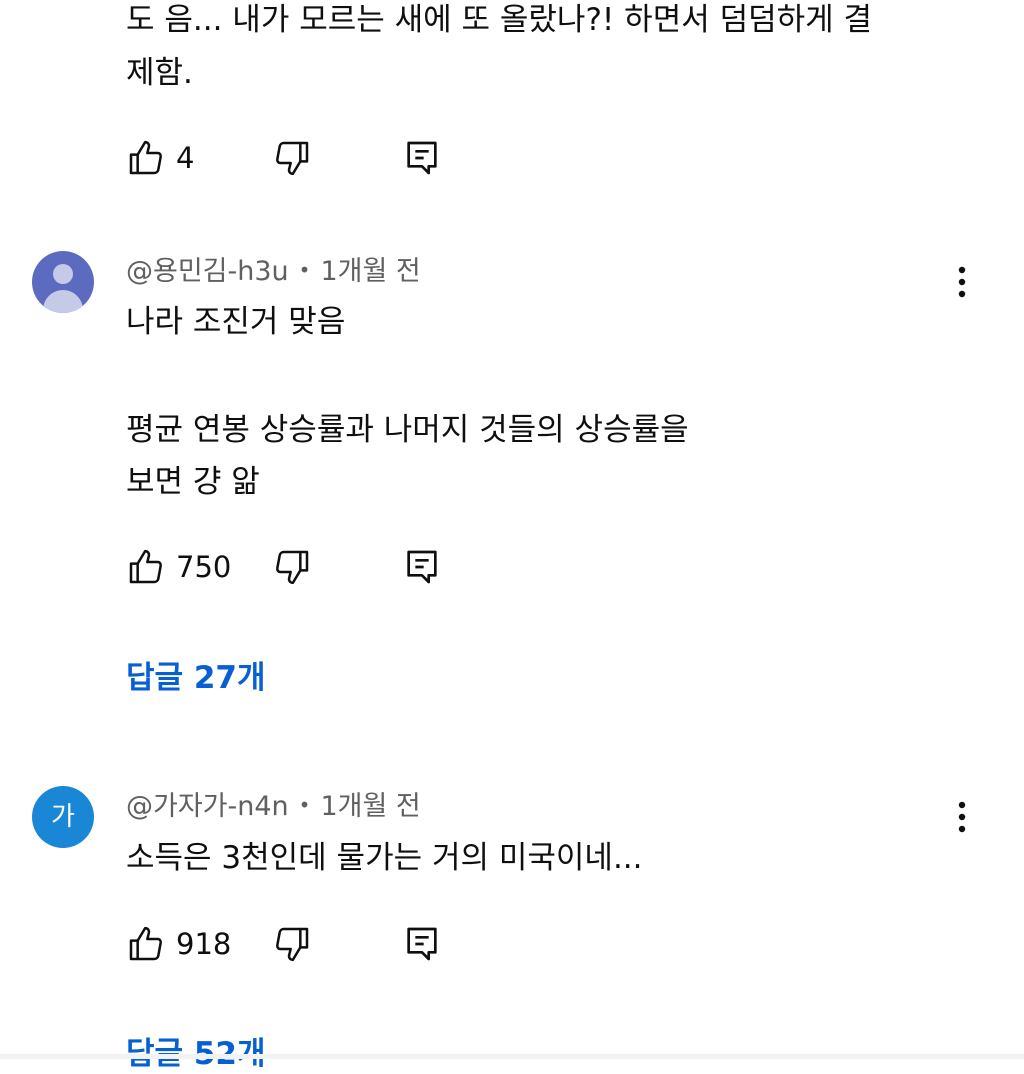  What do you see at coordinates (196, 678) in the screenshot?
I see `view-replies-button: 답글 27개` at bounding box center [196, 678].